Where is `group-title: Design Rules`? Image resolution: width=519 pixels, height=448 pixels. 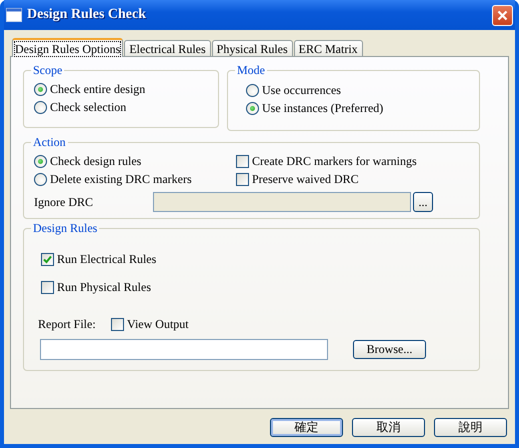 group-title: Design Rules is located at coordinates (65, 228).